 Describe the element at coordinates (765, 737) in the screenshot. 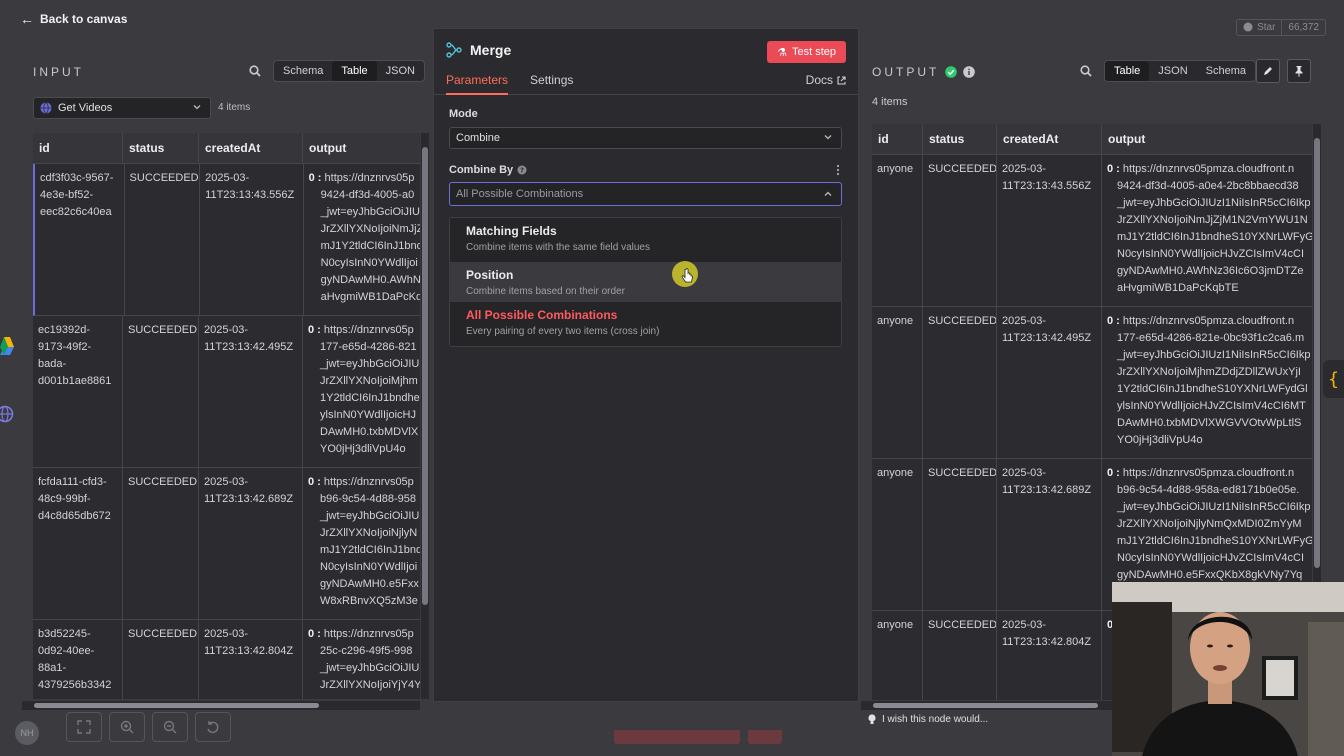

I see `delete-button-partial` at that location.